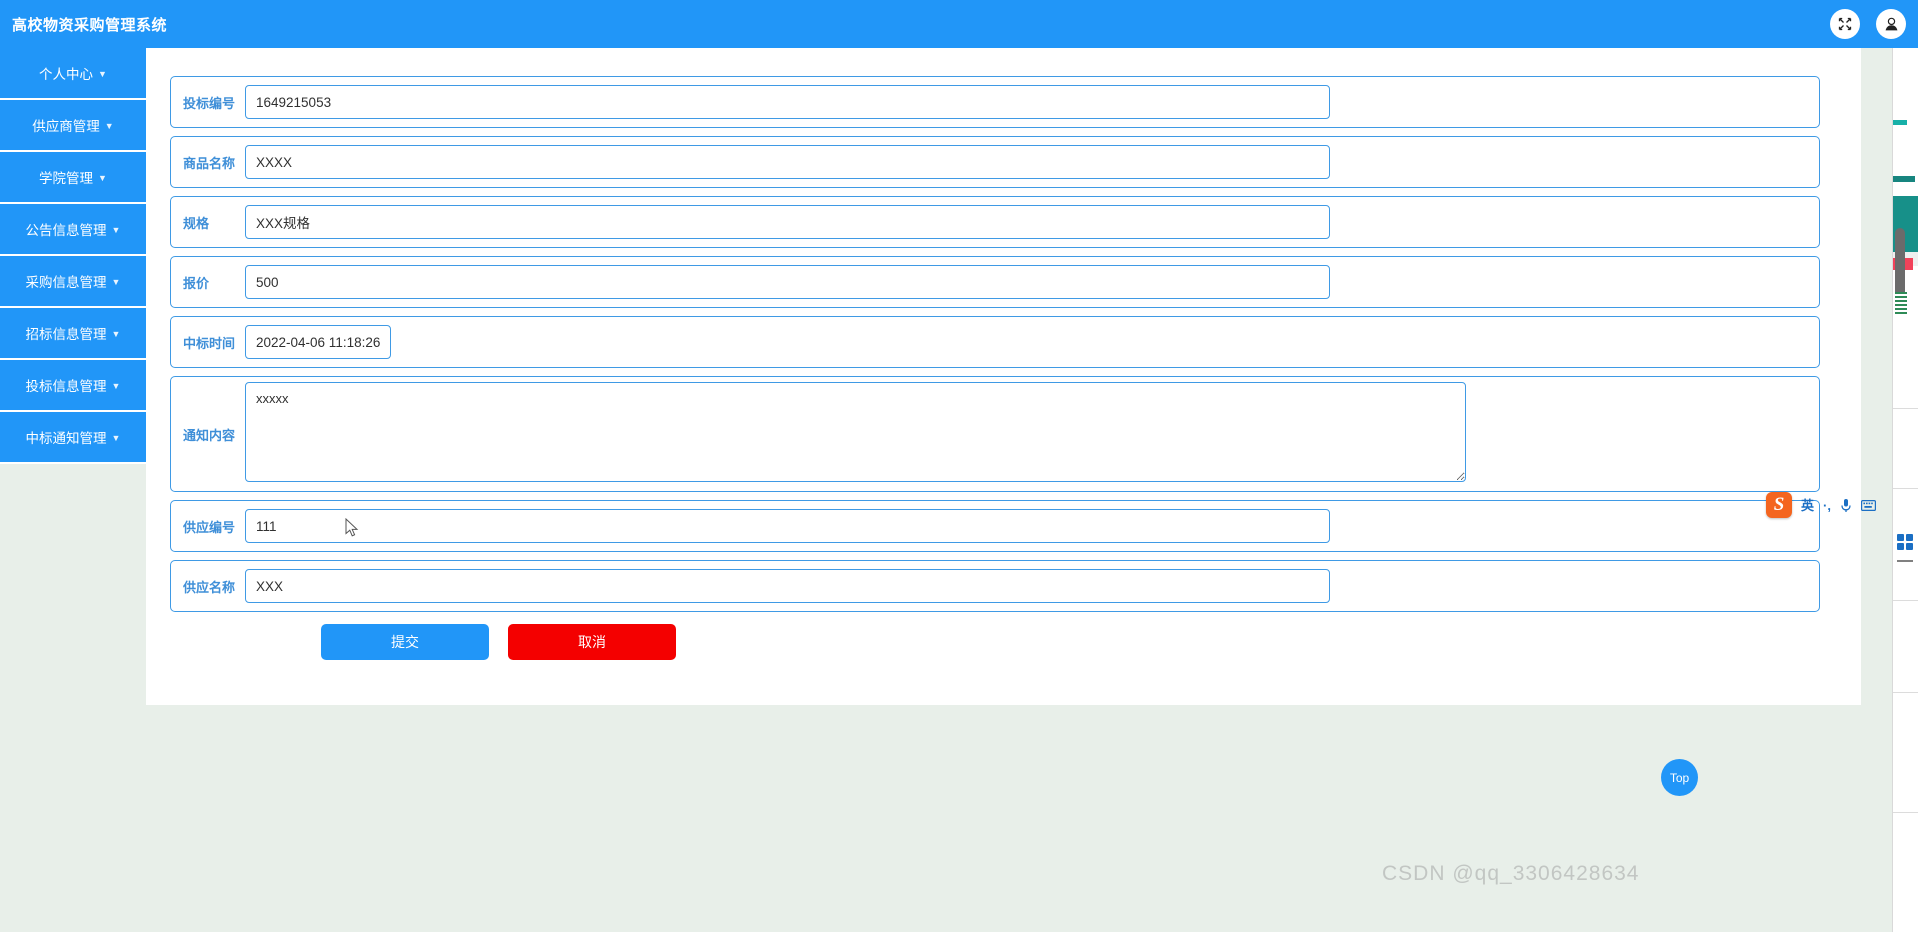  Describe the element at coordinates (66, 282) in the screenshot. I see `sidebar-item-label: 采购信息管理` at that location.